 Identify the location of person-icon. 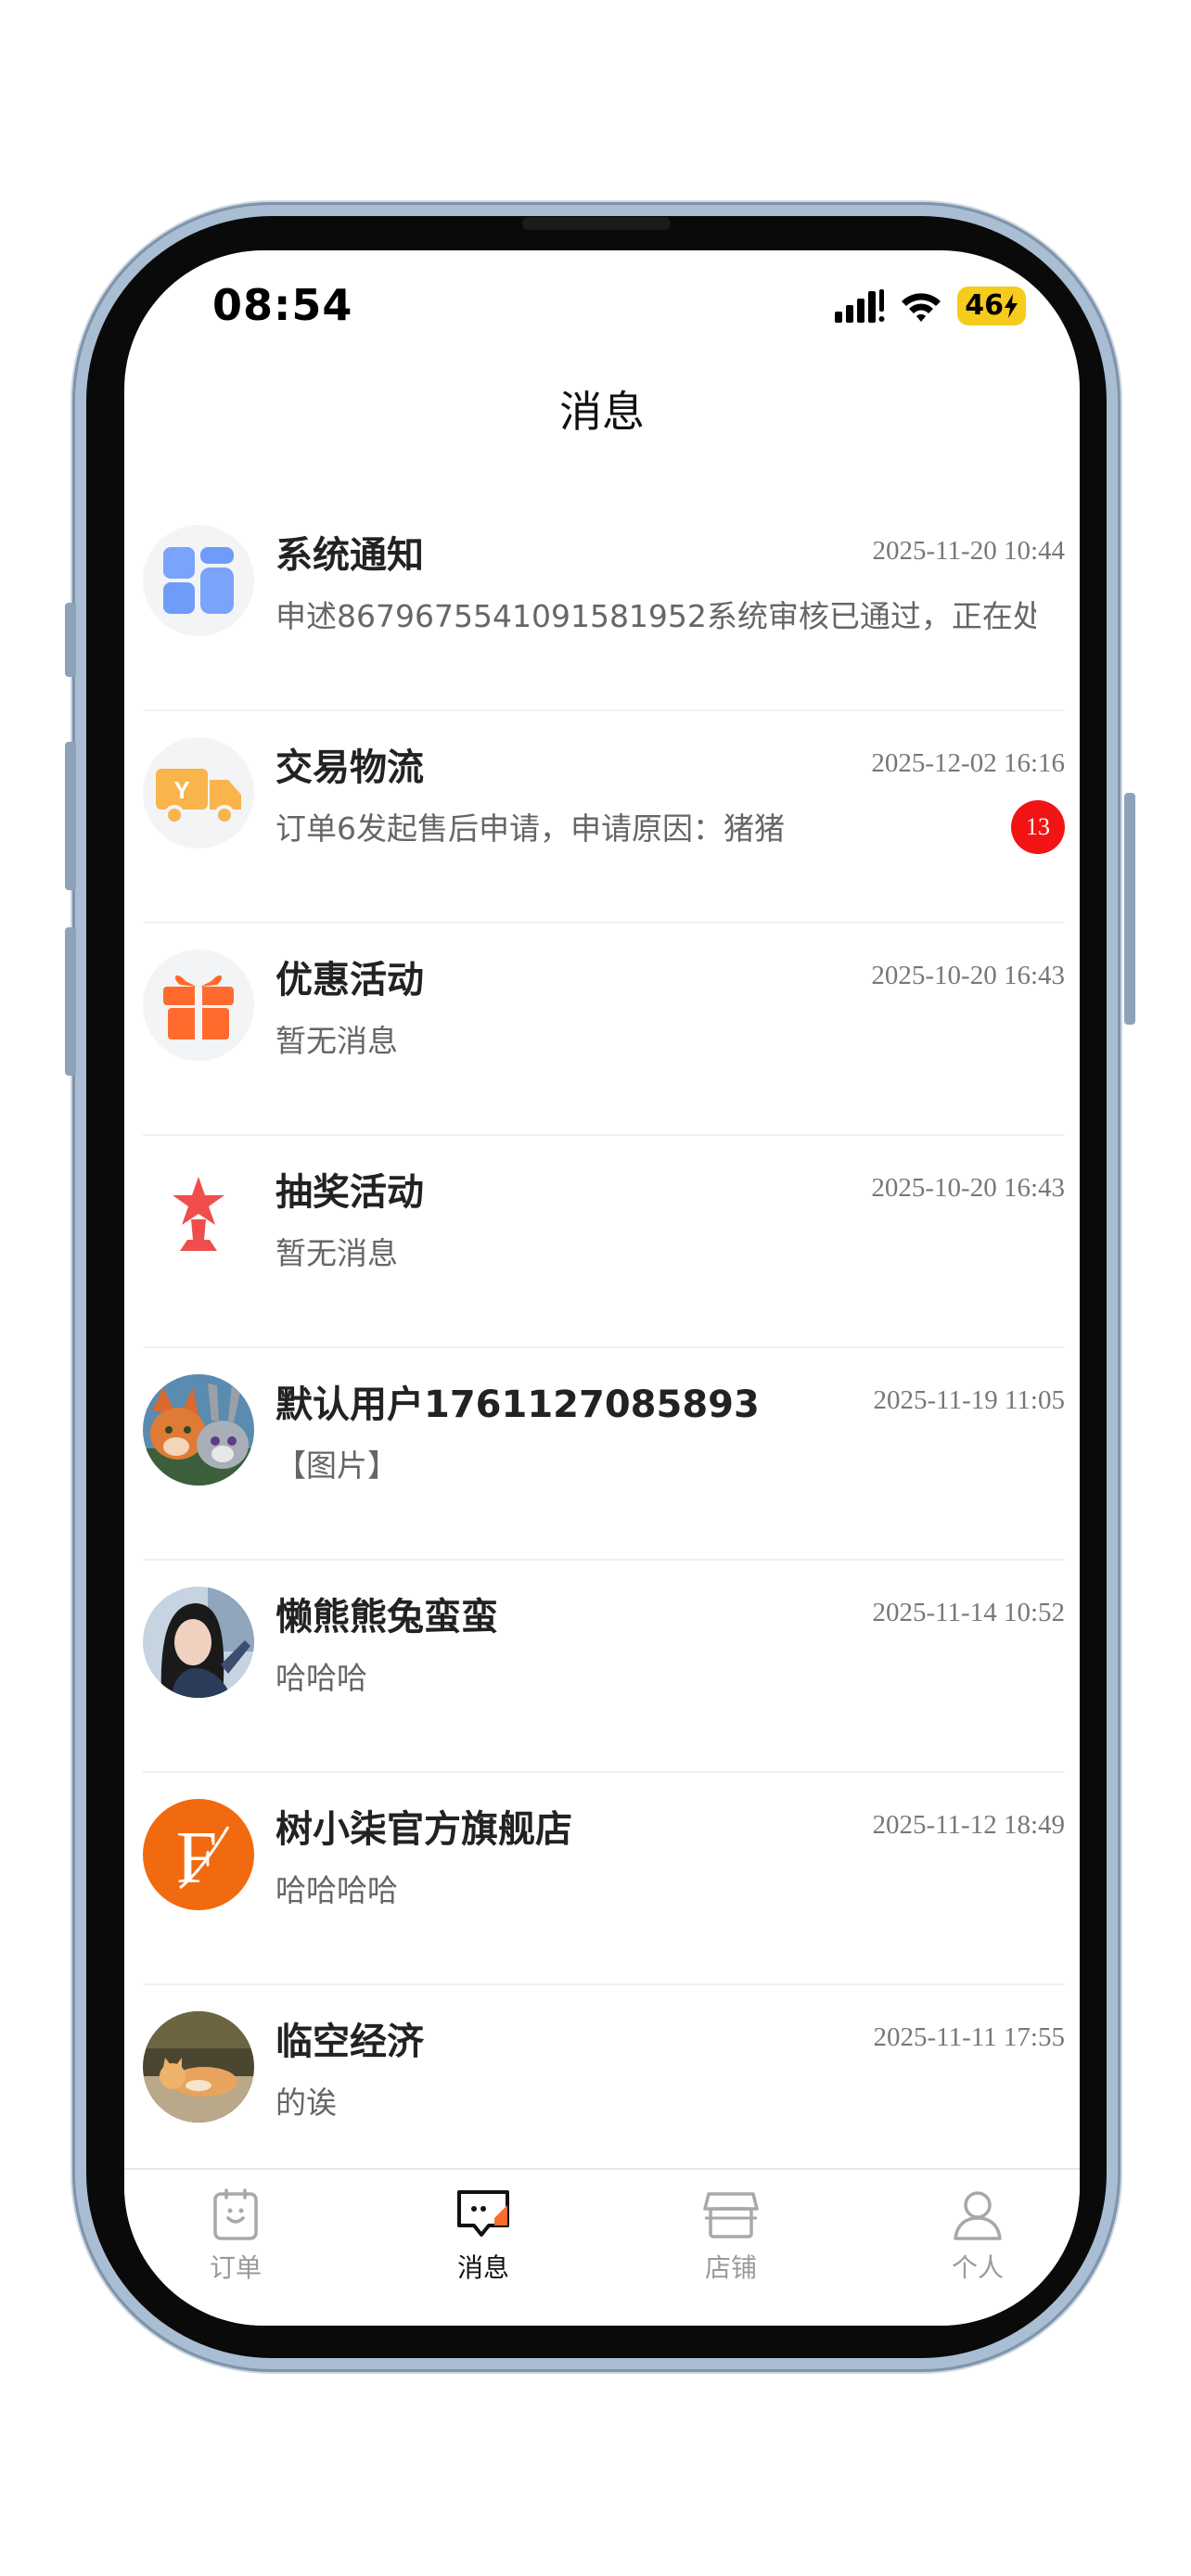
(978, 2216).